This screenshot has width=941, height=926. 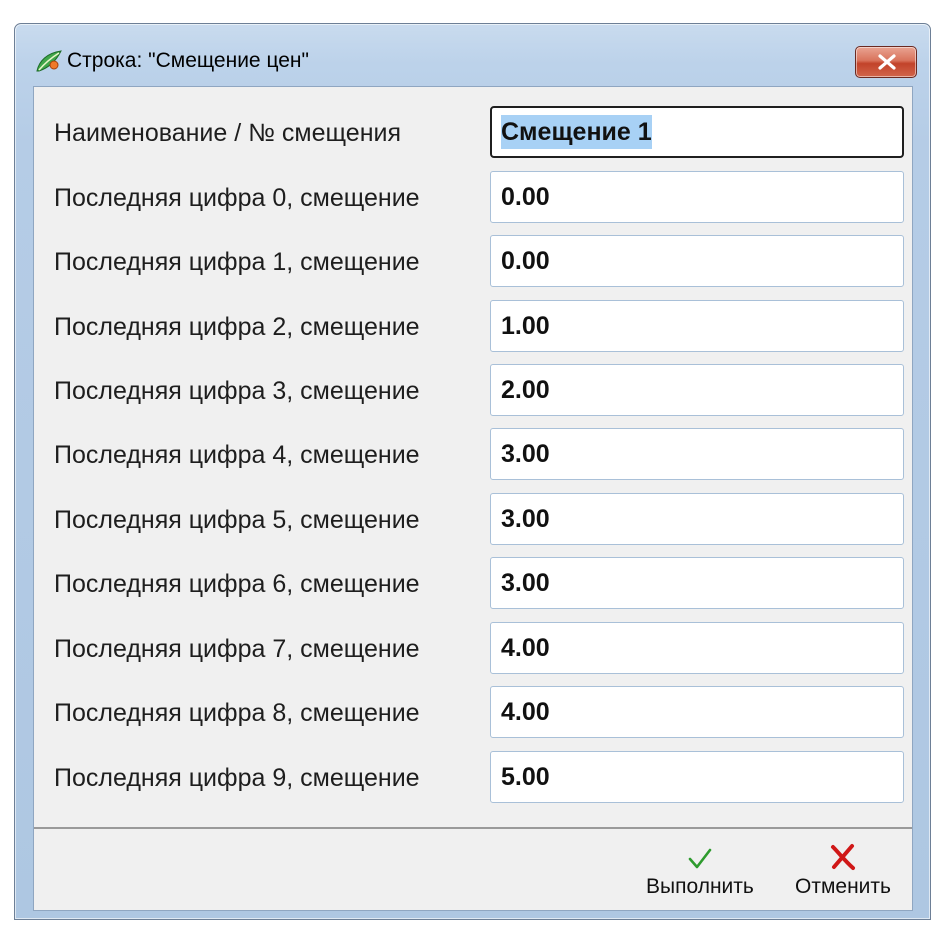 What do you see at coordinates (473, 133) in the screenshot?
I see `name-row: Наименование / № смещения Смещение 1` at bounding box center [473, 133].